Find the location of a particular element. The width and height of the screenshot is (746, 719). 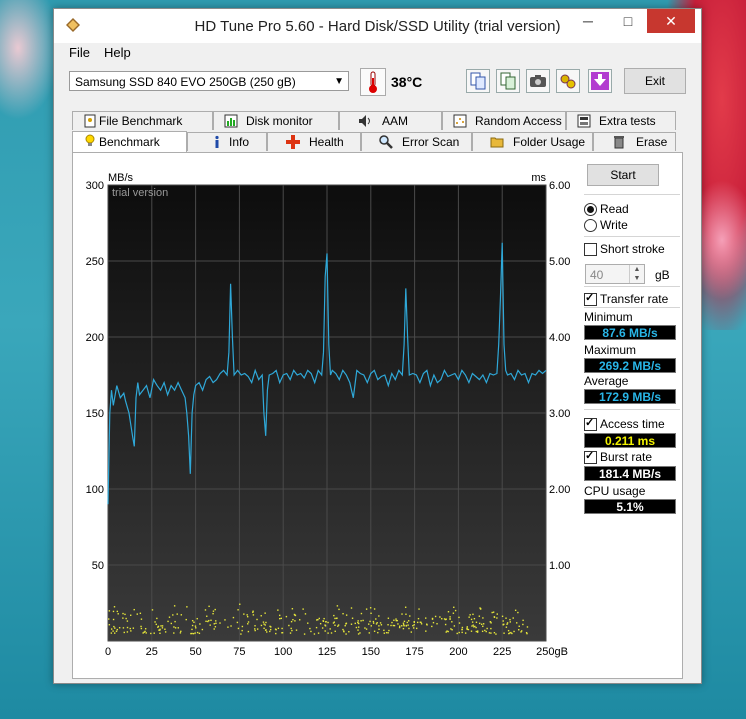

tab-health: Health is located at coordinates (314, 141).